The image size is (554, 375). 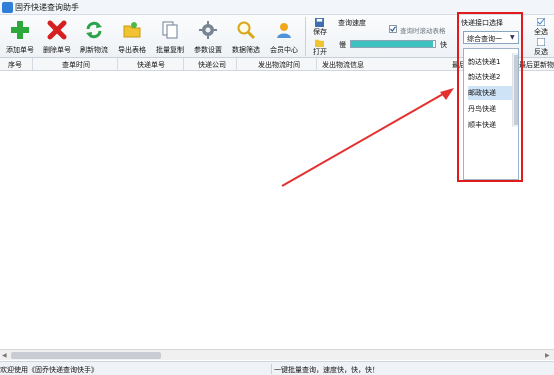 What do you see at coordinates (326, 370) in the screenshot?
I see `status-center-text: 一键批量查询，速度快，快，快！` at bounding box center [326, 370].